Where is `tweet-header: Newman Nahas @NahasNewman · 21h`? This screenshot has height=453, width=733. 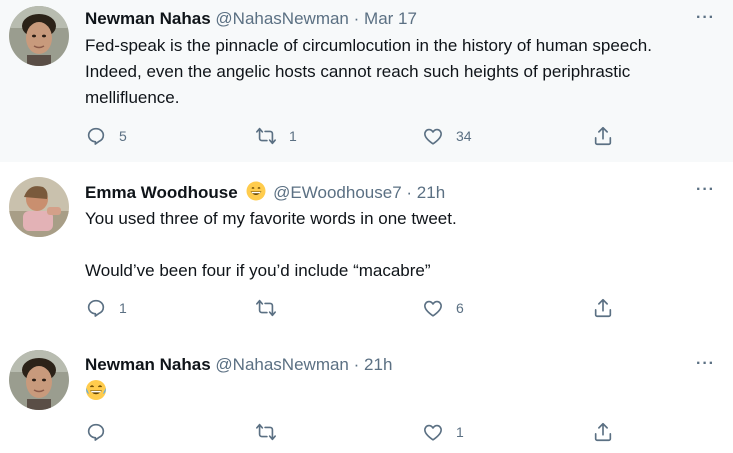
tweet-header: Newman Nahas @NahasNewman · 21h is located at coordinates (238, 365).